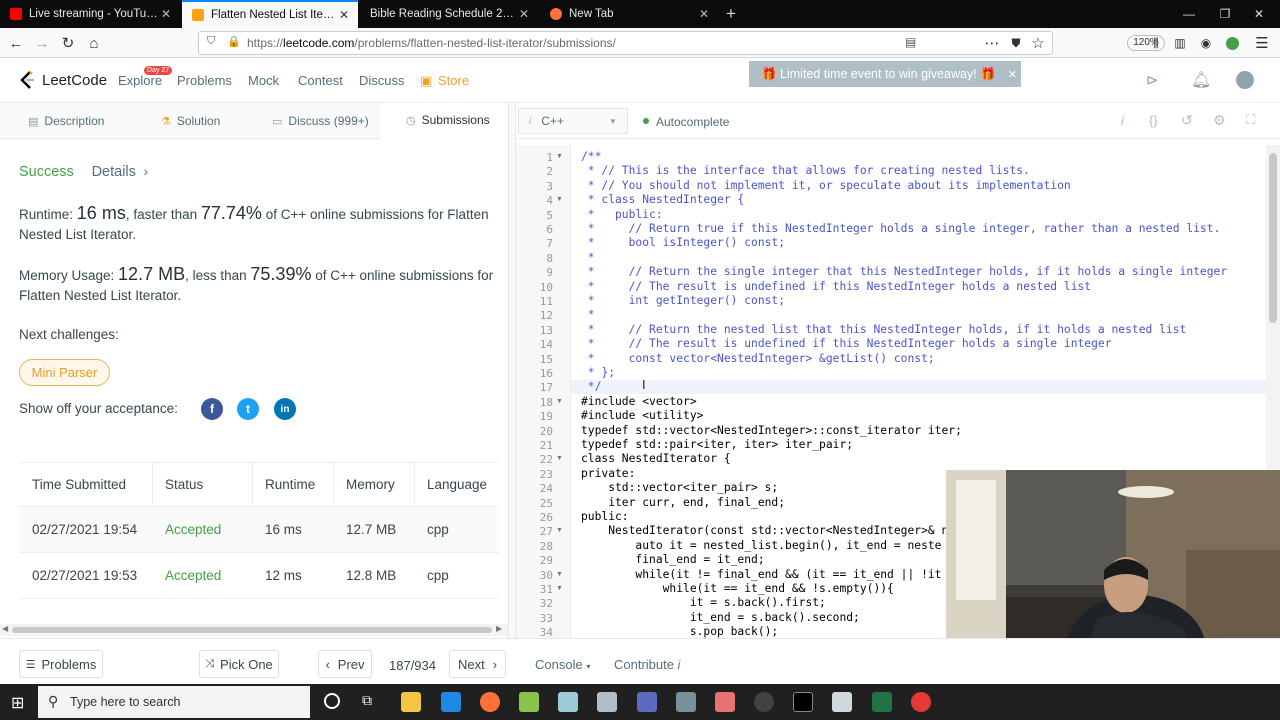 This screenshot has width=1280, height=720. Describe the element at coordinates (803, 702) in the screenshot. I see `terminal-icon` at that location.